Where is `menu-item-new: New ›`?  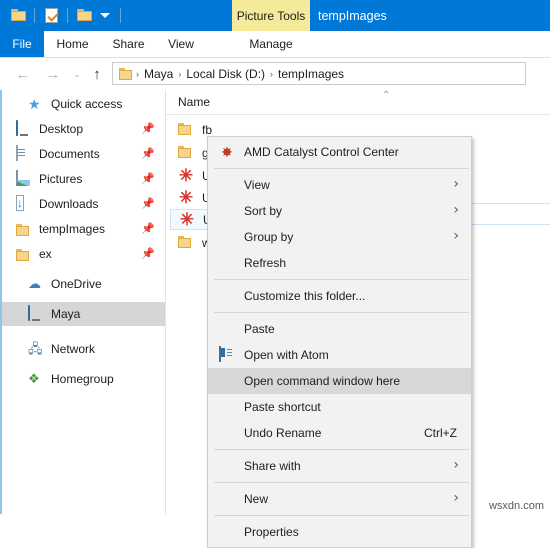
menu-item-new: New › is located at coordinates (339, 499).